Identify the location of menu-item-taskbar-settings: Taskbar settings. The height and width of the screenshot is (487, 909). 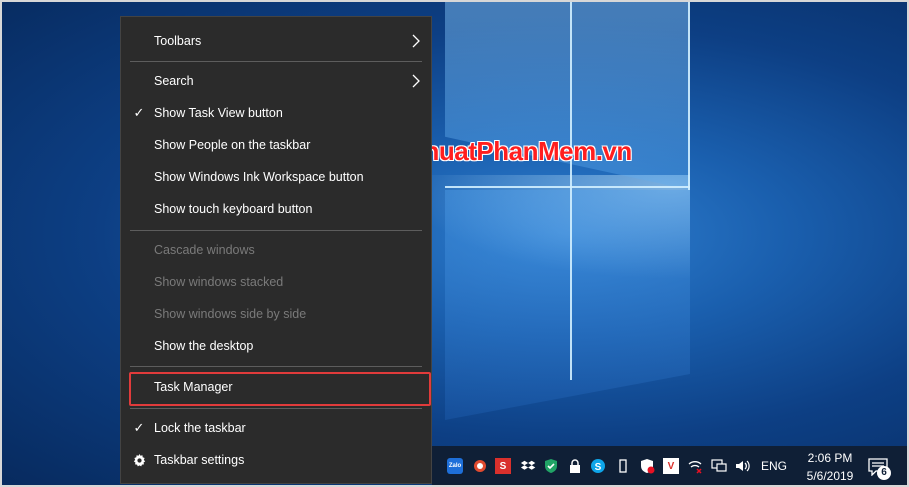
(276, 460).